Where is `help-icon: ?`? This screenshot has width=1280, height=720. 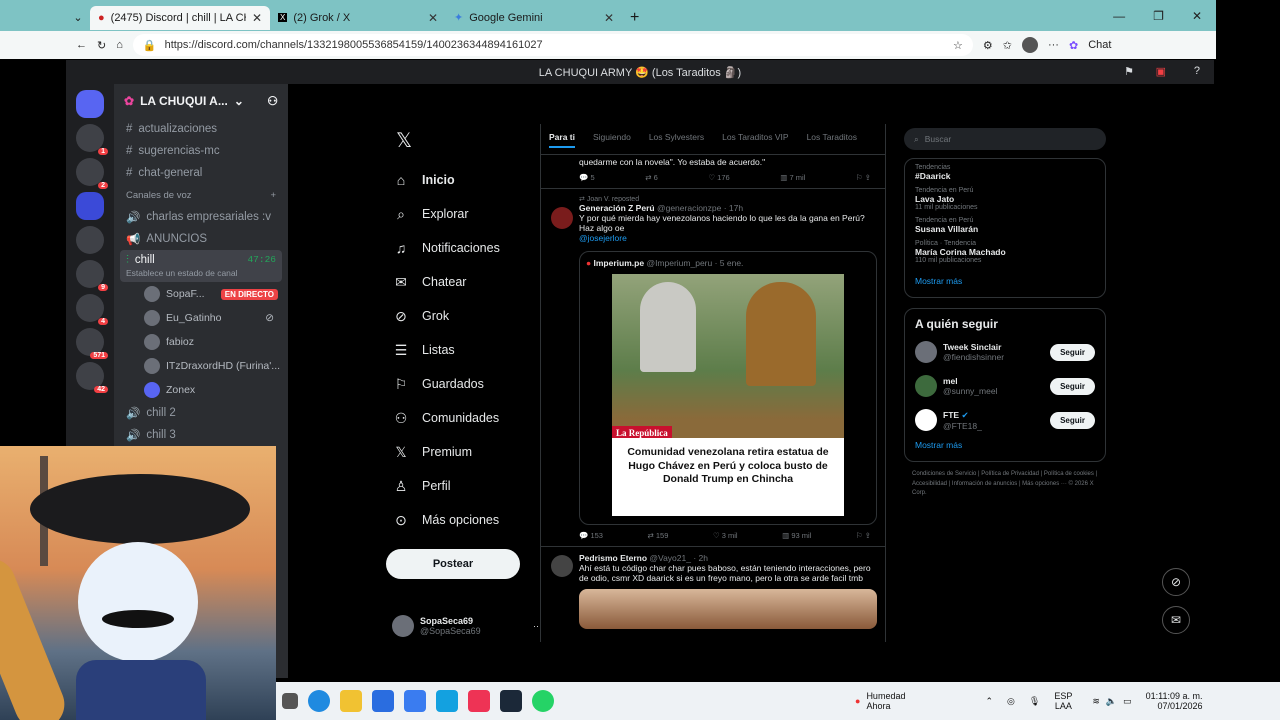
help-icon: ? is located at coordinates (1197, 71).